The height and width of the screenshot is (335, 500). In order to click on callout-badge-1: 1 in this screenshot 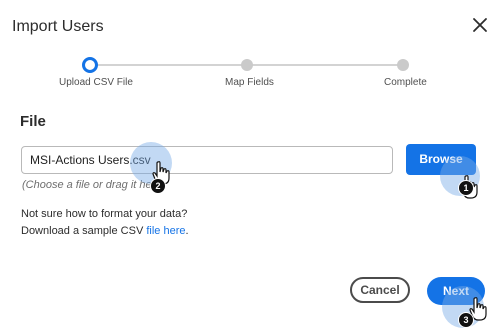, I will do `click(466, 188)`.